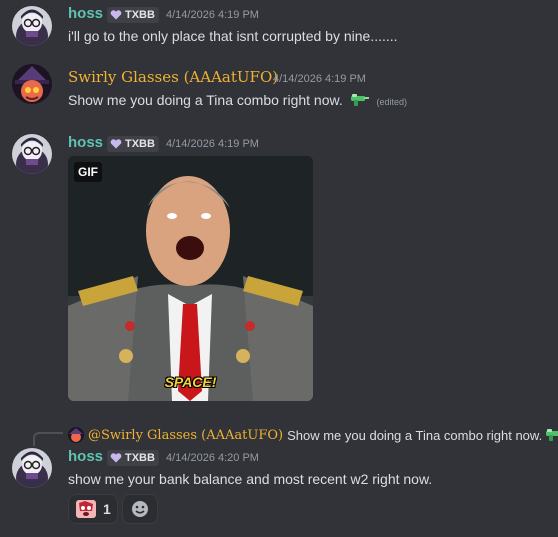 The image size is (558, 537). I want to click on reply-author: @Swirly Glasses (AAAatUFO), so click(185, 435).